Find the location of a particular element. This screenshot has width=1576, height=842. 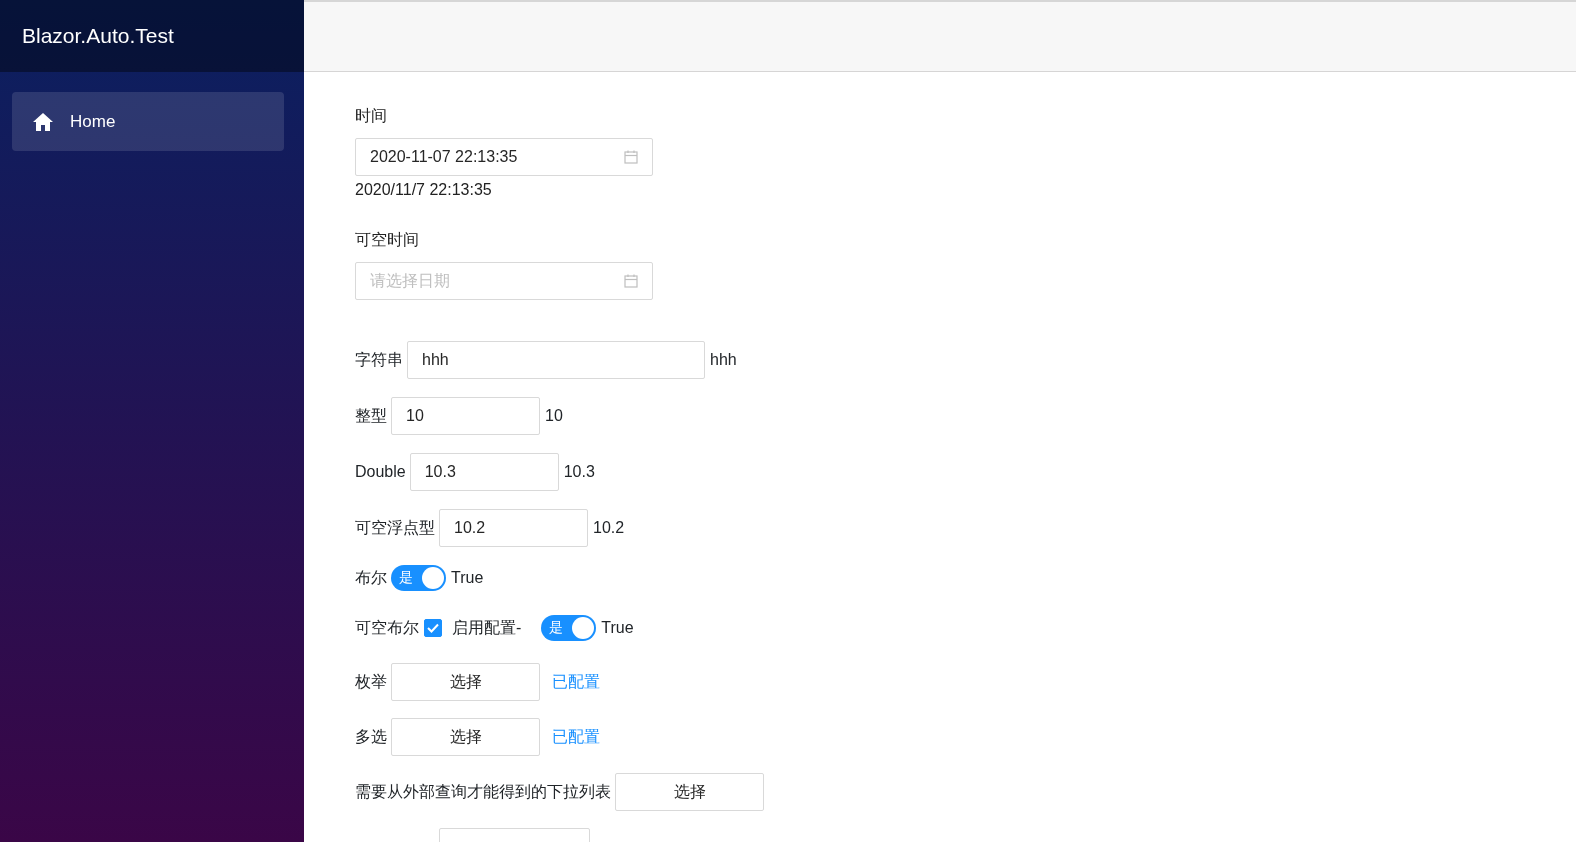

field-label: 多选 is located at coordinates (371, 737).